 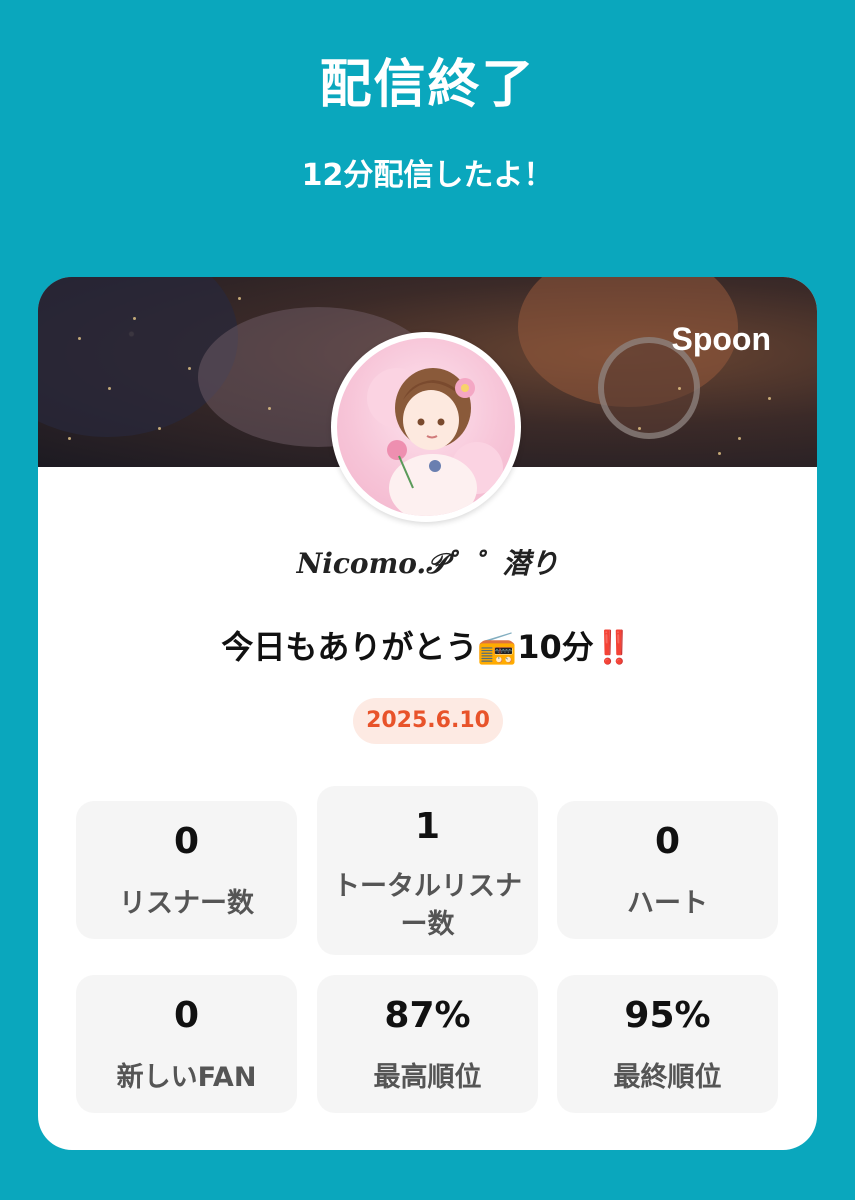 I want to click on stat-label: 最高順位, so click(x=427, y=1077).